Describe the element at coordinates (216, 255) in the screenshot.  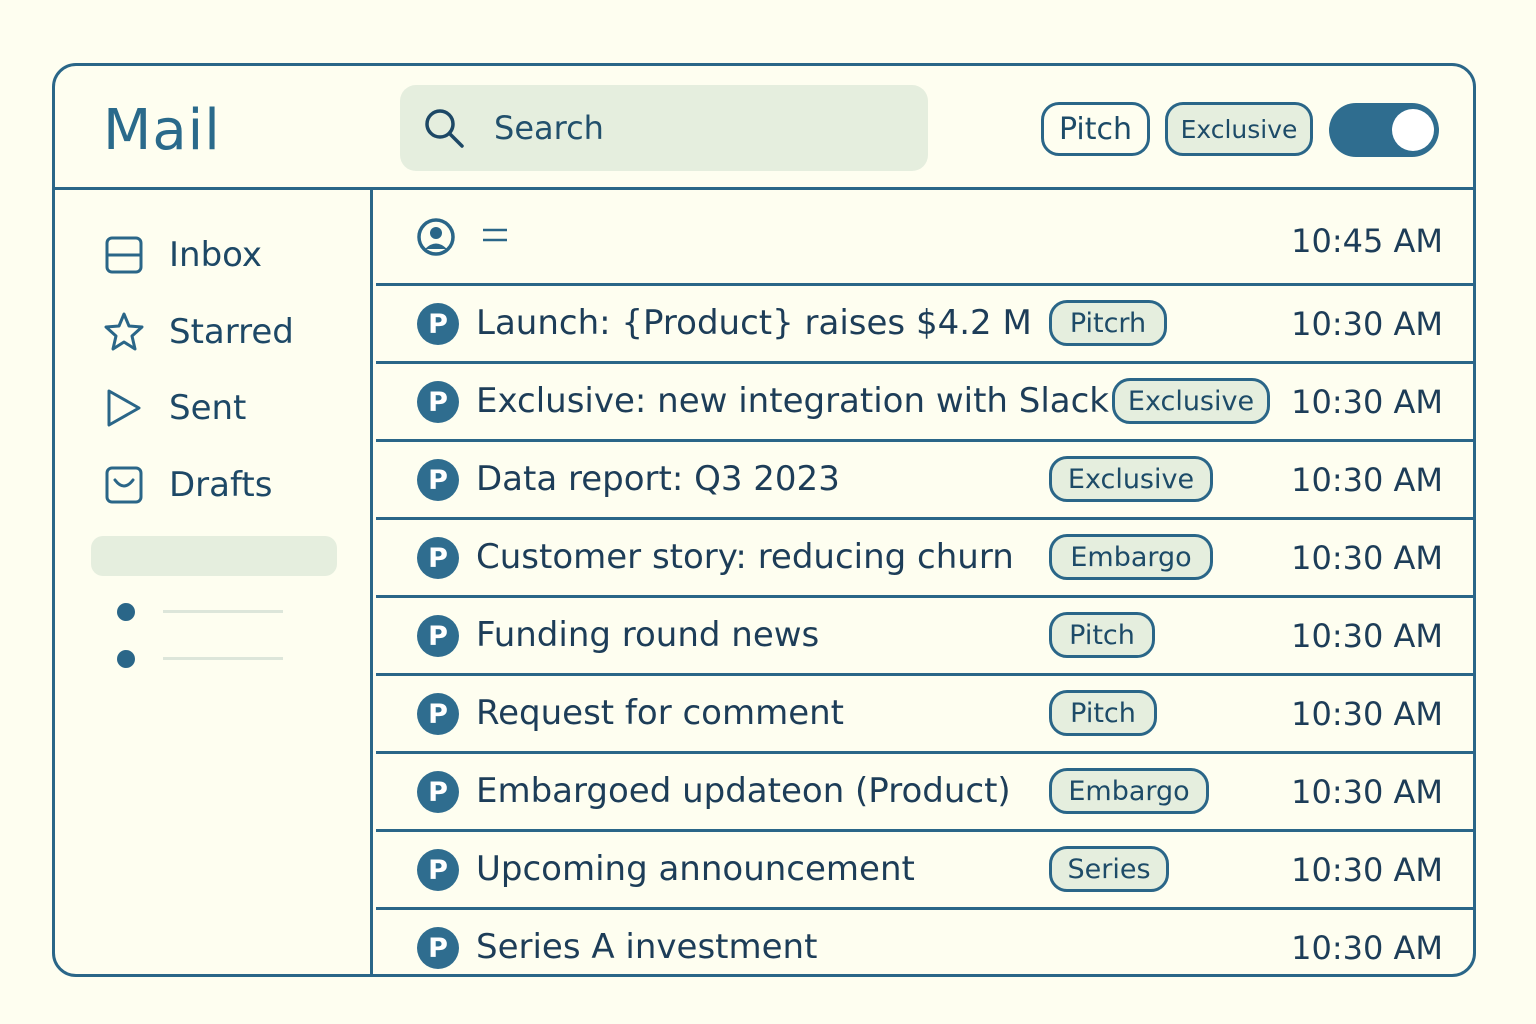
I see `sidebar-item-label: Inbox` at that location.